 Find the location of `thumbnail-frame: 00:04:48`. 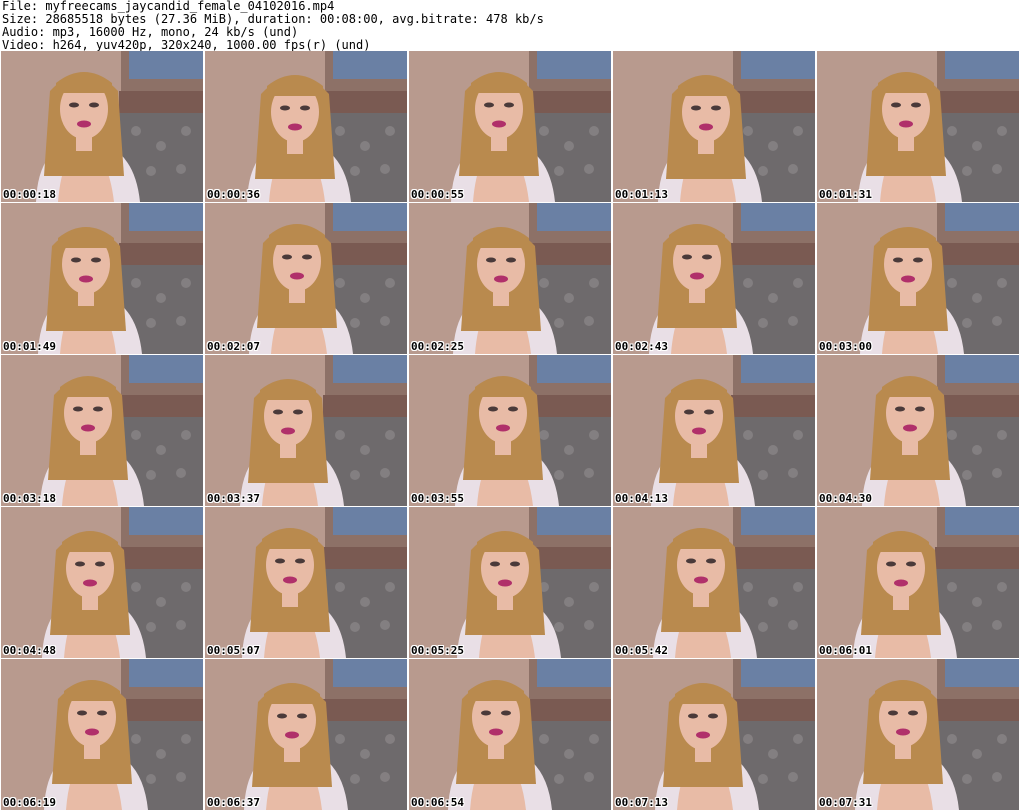

thumbnail-frame: 00:04:48 is located at coordinates (102, 582).